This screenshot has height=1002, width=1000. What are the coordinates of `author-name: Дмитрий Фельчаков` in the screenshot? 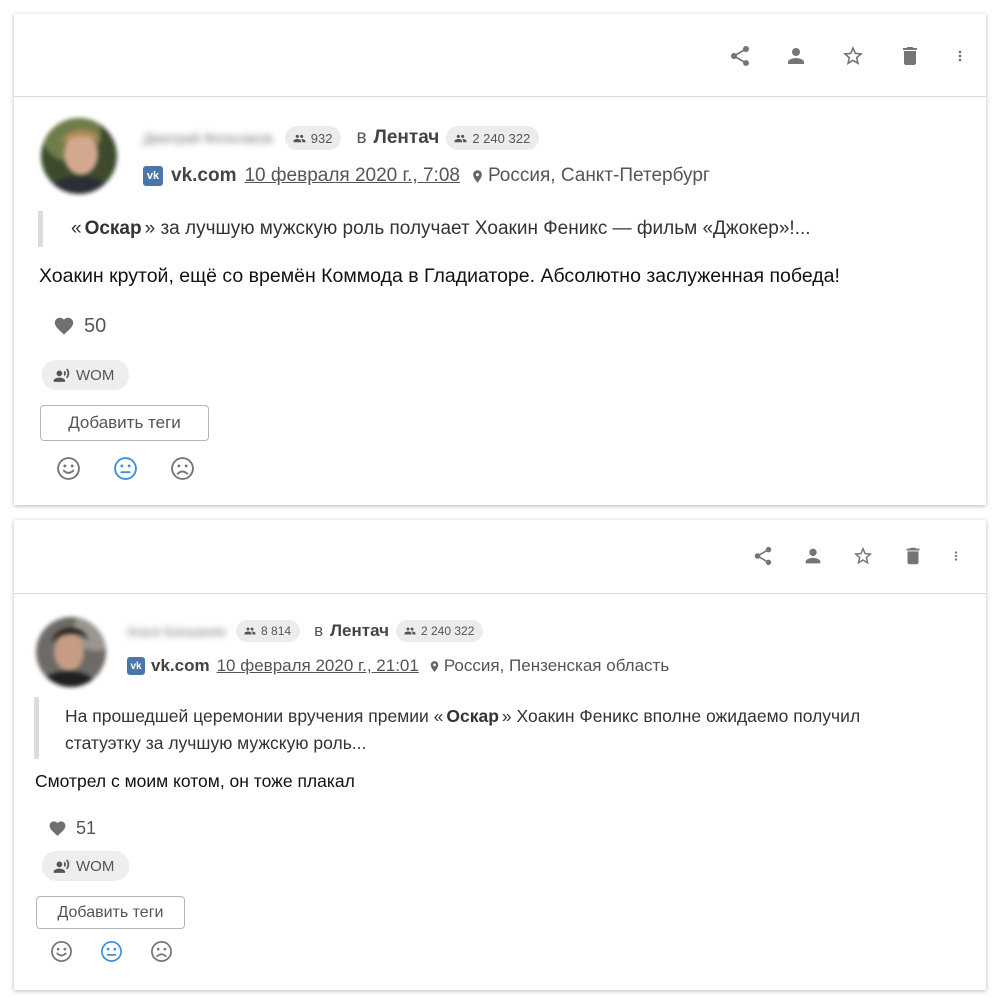 It's located at (208, 138).